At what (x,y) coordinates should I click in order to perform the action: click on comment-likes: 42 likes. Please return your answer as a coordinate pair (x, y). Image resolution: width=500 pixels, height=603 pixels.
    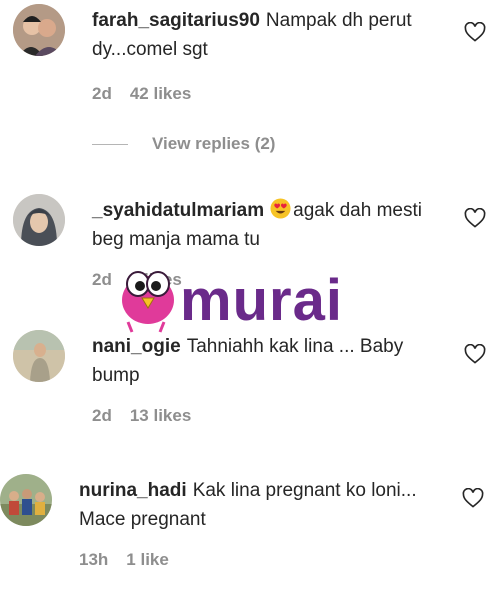
    Looking at the image, I should click on (160, 93).